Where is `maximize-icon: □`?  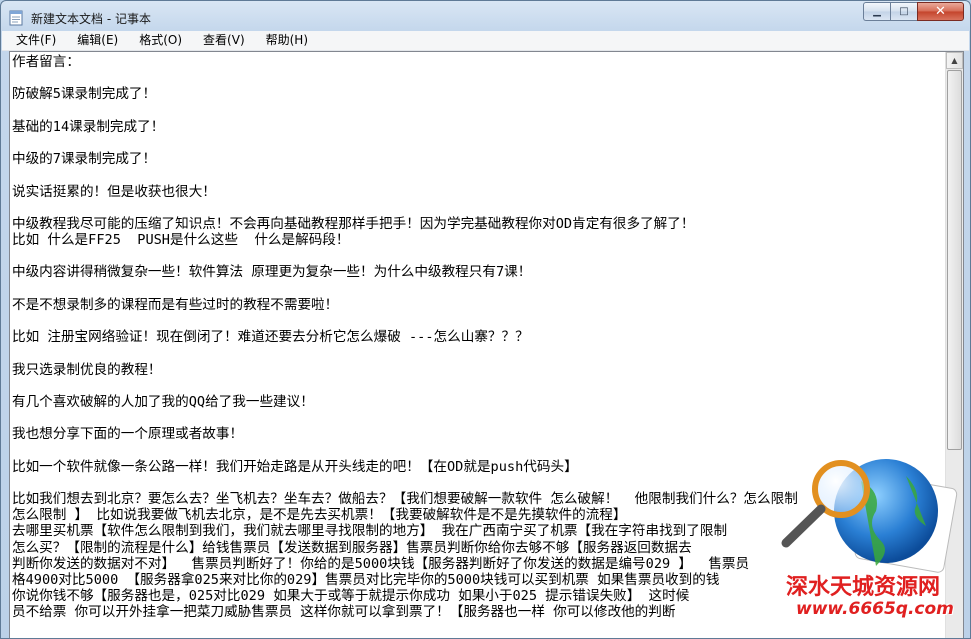
maximize-icon: □ is located at coordinates (904, 11).